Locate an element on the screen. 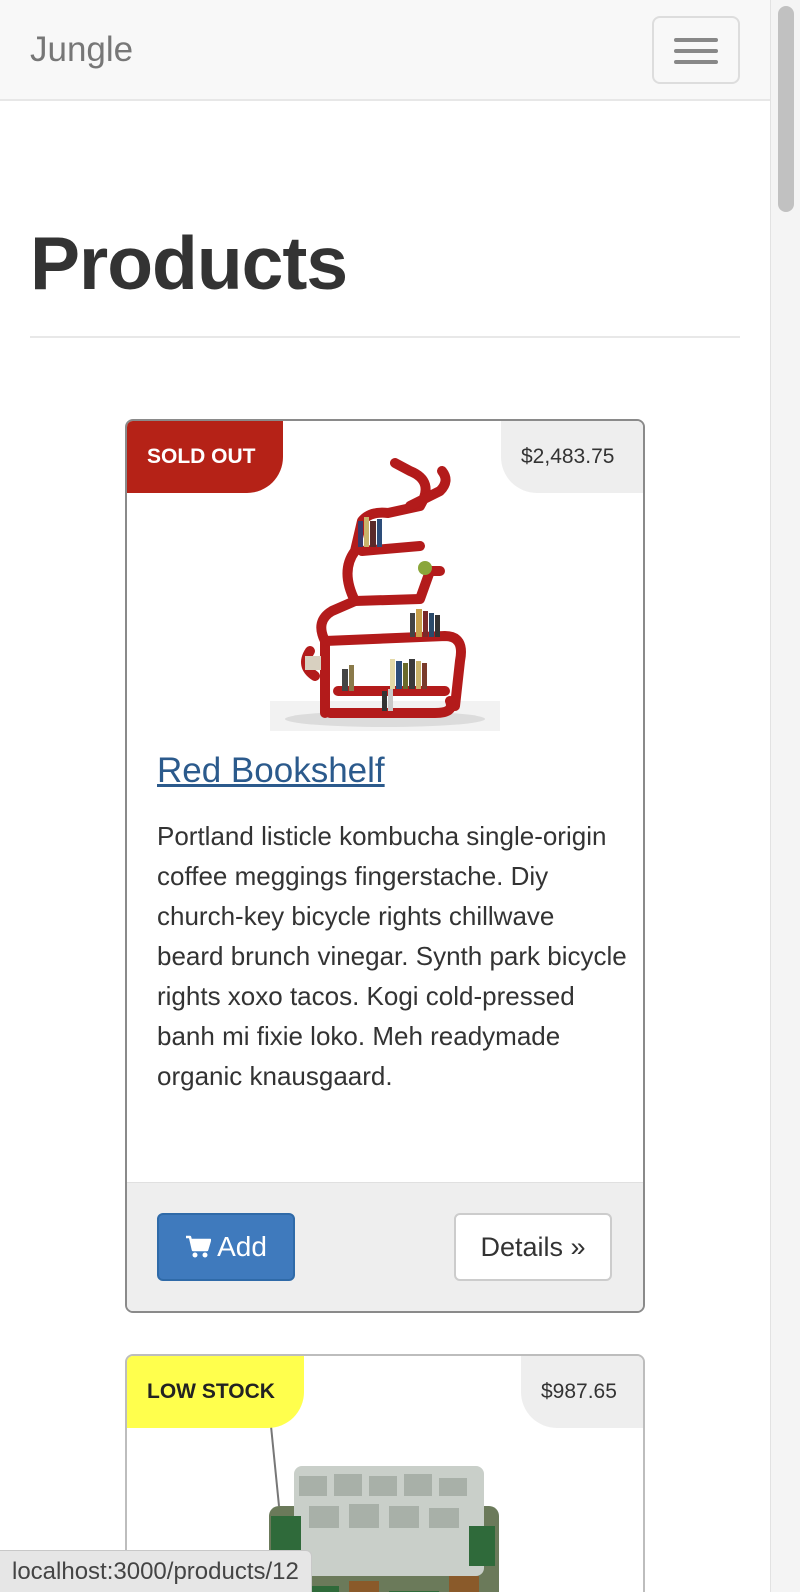  add-to-cart-button: Add is located at coordinates (226, 1247).